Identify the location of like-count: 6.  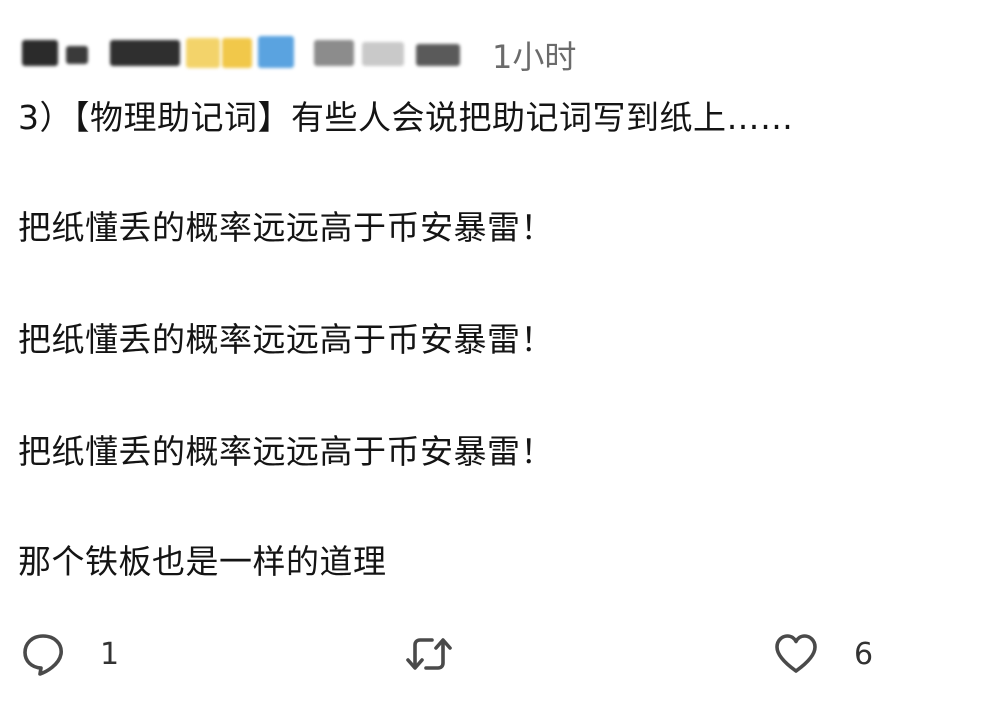
(864, 654).